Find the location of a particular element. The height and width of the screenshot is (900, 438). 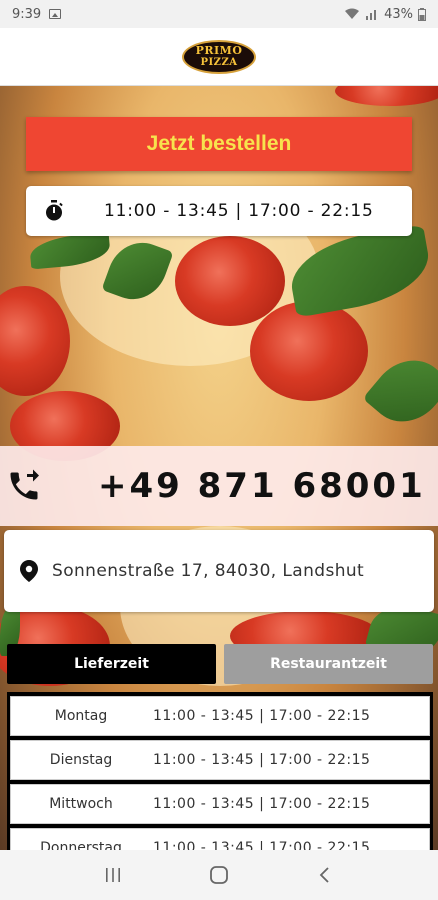

logo-line-1: PRIMO is located at coordinates (219, 50).